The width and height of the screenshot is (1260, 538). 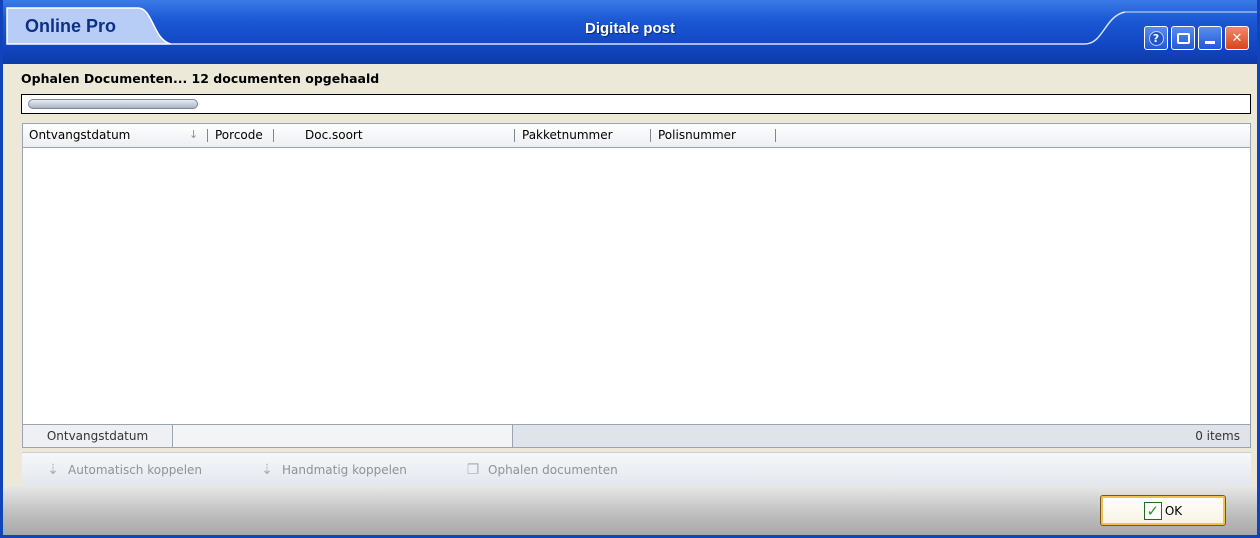 What do you see at coordinates (135, 470) in the screenshot?
I see `auto-link-label: Automatisch koppelen` at bounding box center [135, 470].